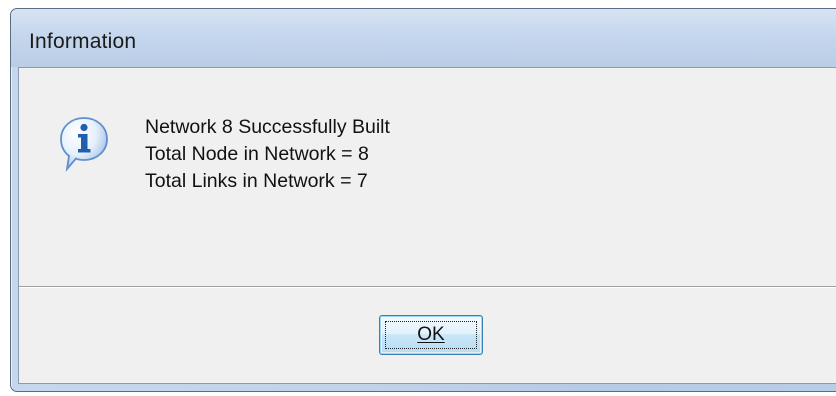 The image size is (836, 396). I want to click on ok-button-label: OK, so click(431, 334).